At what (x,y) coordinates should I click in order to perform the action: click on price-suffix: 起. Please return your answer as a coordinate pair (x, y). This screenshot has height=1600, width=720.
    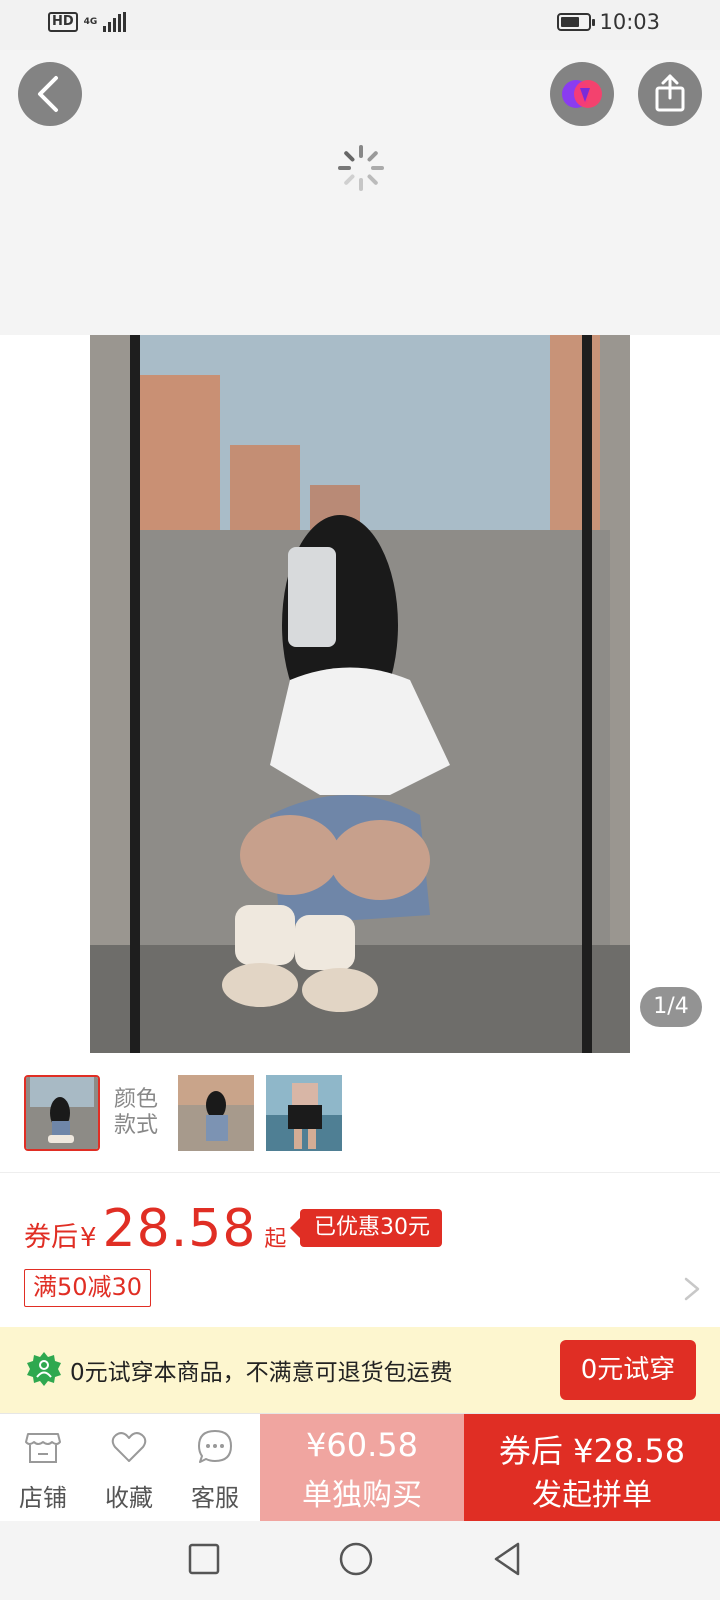
    Looking at the image, I should click on (275, 1239).